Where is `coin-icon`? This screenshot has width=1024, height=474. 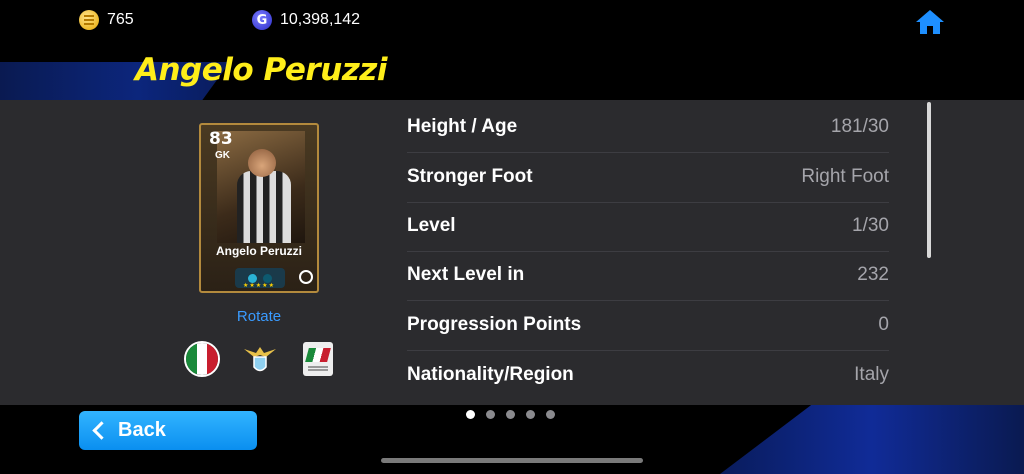
coin-icon is located at coordinates (89, 20).